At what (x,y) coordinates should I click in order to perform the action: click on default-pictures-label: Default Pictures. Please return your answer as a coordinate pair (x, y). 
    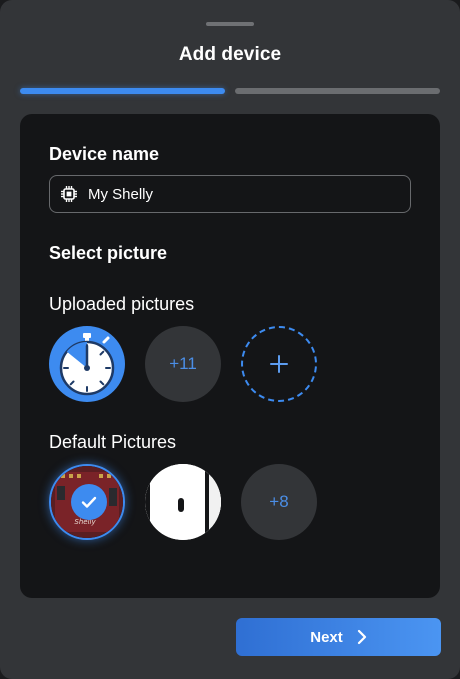
    Looking at the image, I should click on (113, 442).